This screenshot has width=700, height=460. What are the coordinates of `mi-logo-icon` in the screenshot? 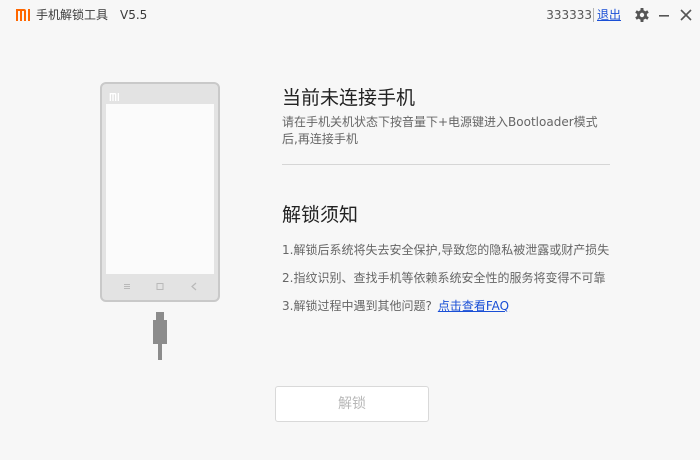 It's located at (23, 15).